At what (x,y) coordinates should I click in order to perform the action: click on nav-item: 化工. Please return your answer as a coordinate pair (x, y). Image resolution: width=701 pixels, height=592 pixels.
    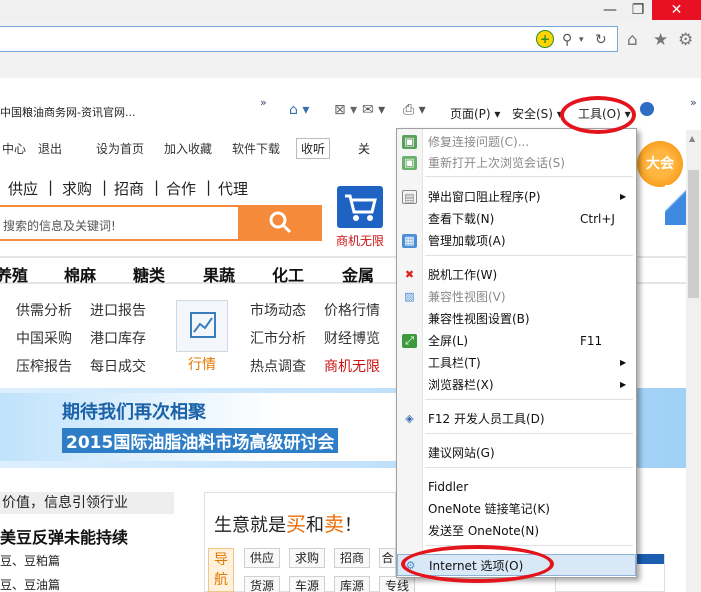
    Looking at the image, I should click on (288, 274).